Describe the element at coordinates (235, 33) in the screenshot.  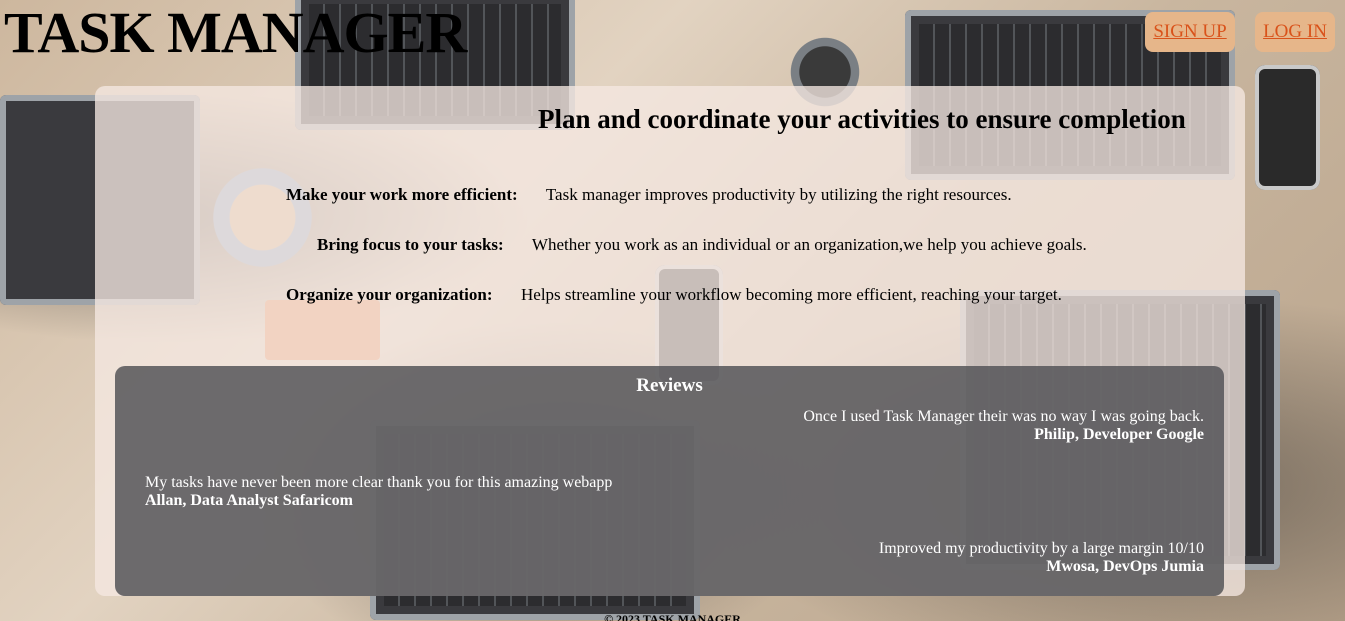
I see `site-logo: TASK MANAGER` at that location.